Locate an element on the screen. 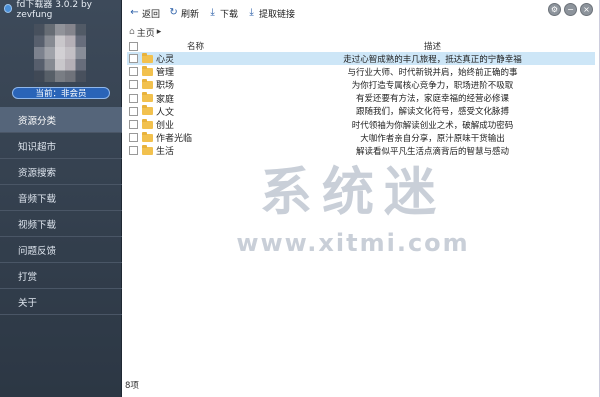  table-row: 创业 时代领袖为你解读创业之术，破解成功密码 is located at coordinates (361, 124).